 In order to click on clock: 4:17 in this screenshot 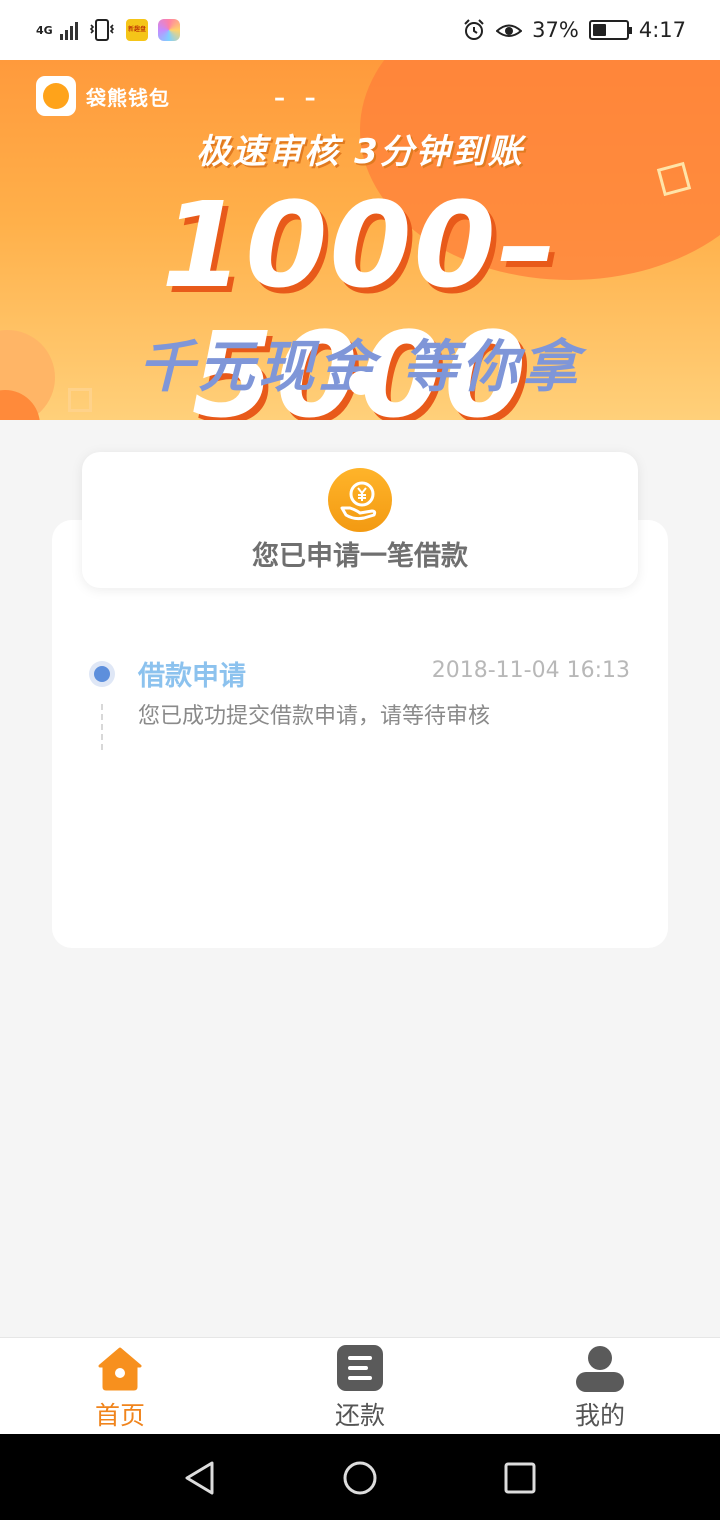, I will do `click(662, 30)`.